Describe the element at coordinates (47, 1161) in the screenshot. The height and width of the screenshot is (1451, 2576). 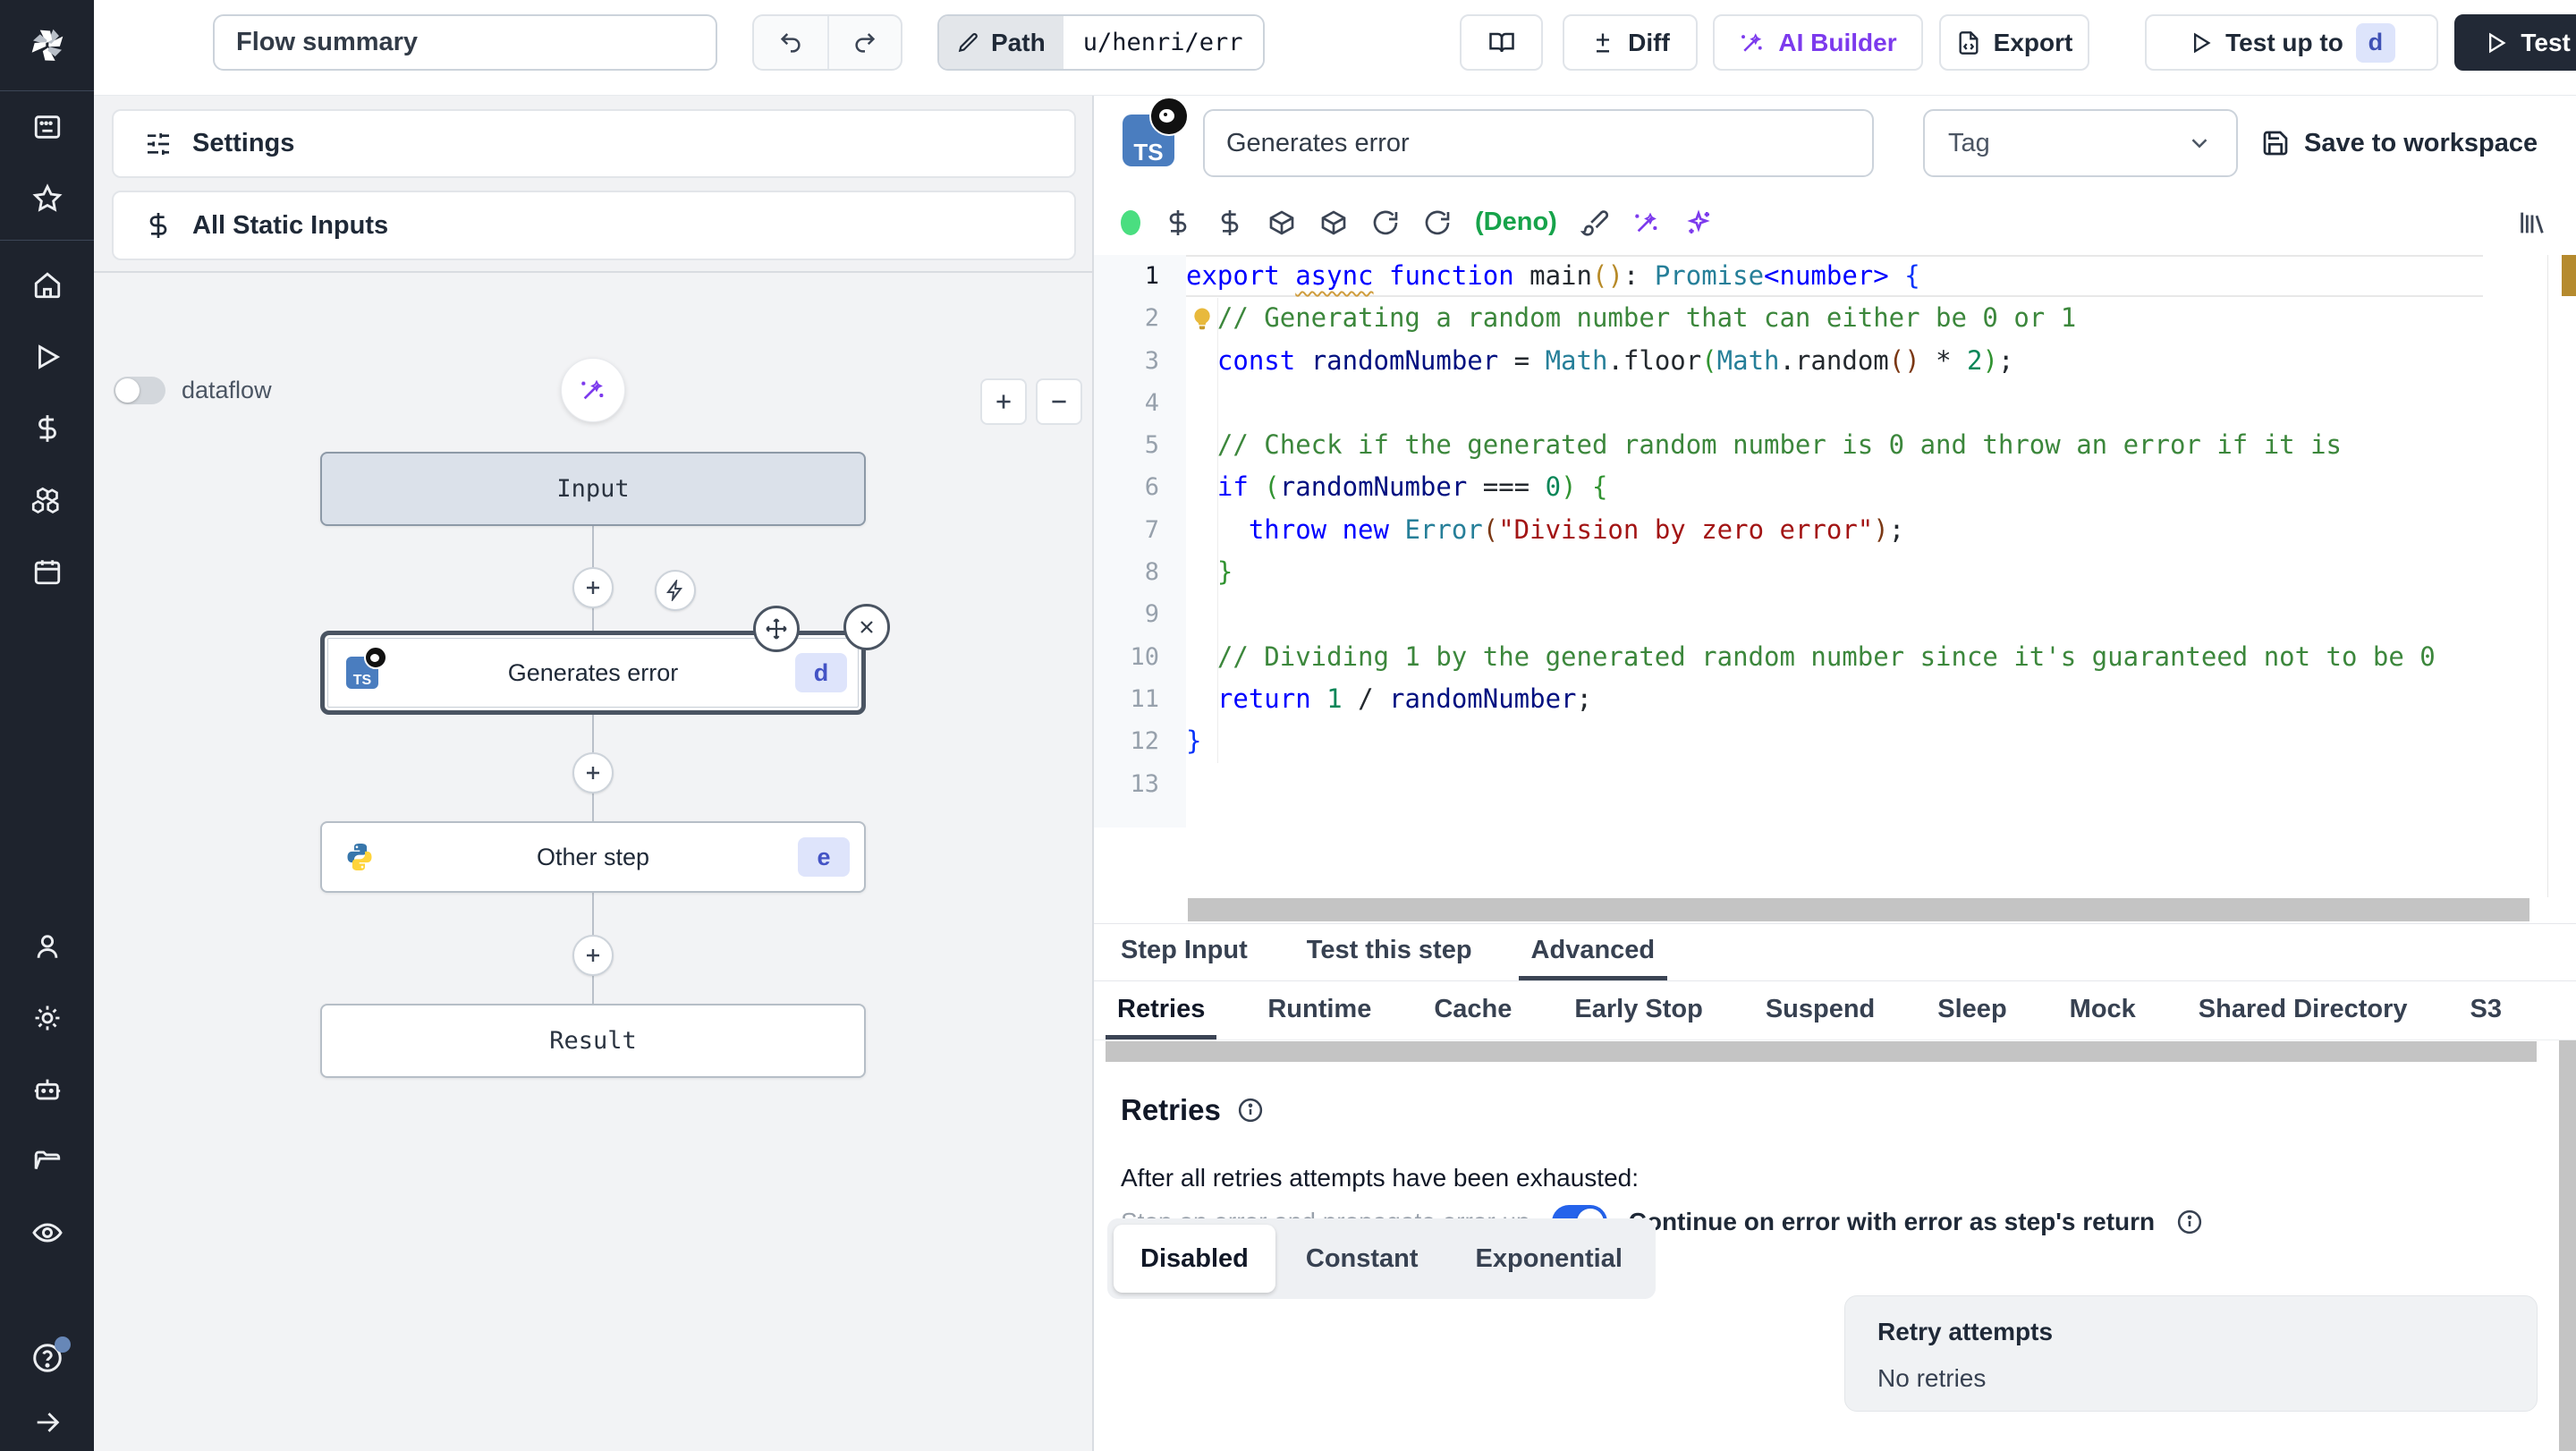
I see `sidebar-item-folders` at that location.